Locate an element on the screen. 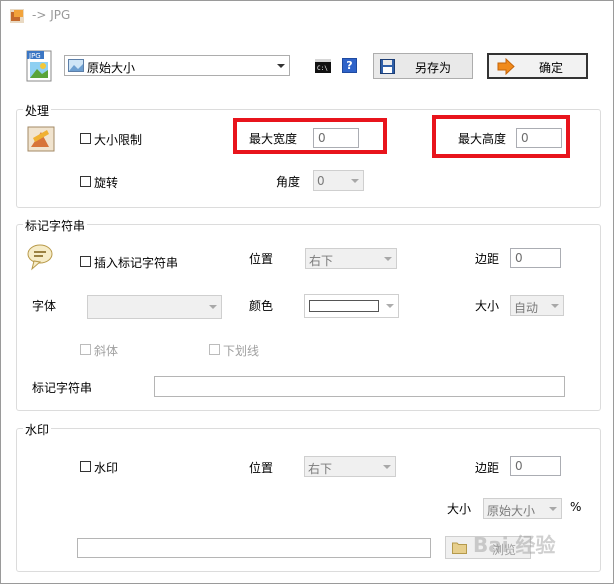 The height and width of the screenshot is (584, 614). underline-checkbox is located at coordinates (214, 349).